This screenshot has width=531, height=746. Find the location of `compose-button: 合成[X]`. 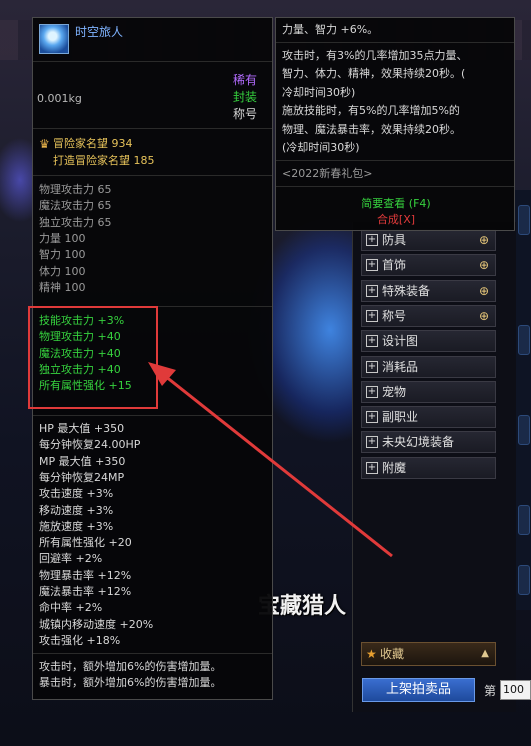

compose-button: 合成[X] is located at coordinates (396, 219).